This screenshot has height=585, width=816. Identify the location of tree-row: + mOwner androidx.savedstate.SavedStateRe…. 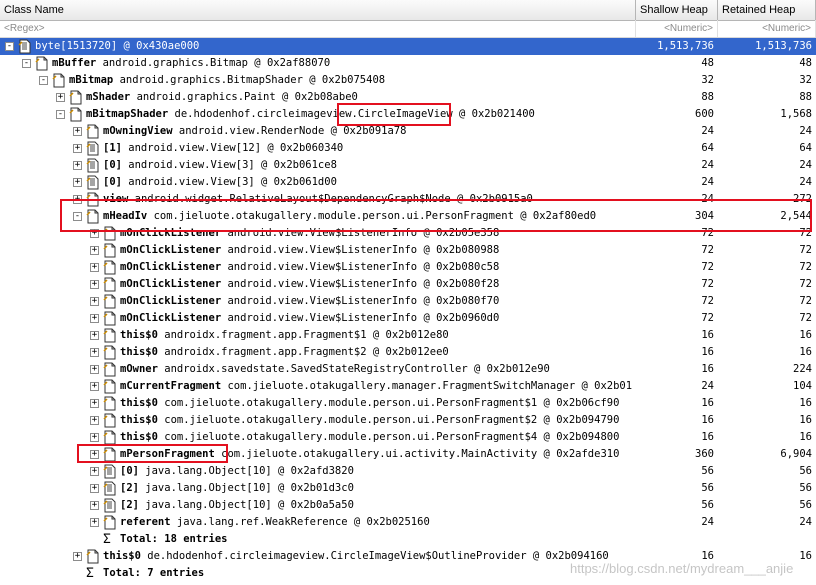
(408, 369).